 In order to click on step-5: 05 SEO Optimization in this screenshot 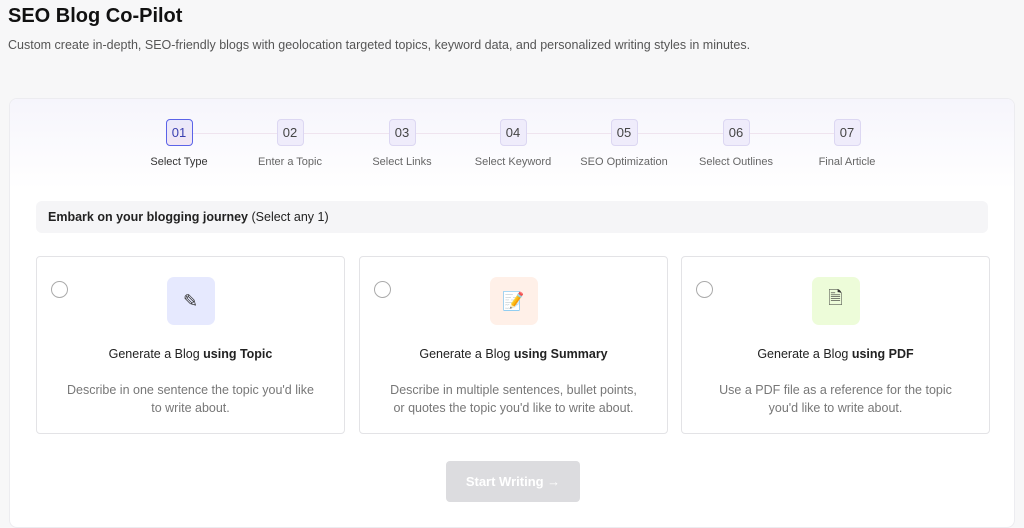, I will do `click(624, 143)`.